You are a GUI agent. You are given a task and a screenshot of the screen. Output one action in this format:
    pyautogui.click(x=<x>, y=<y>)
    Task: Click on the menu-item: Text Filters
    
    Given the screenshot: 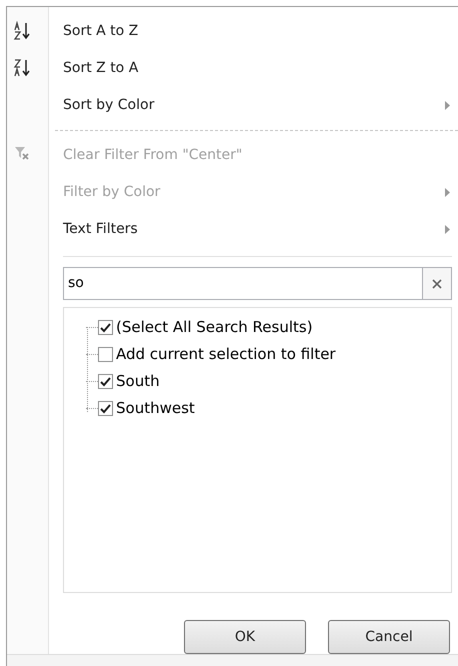 What is the action you would take?
    pyautogui.click(x=100, y=229)
    